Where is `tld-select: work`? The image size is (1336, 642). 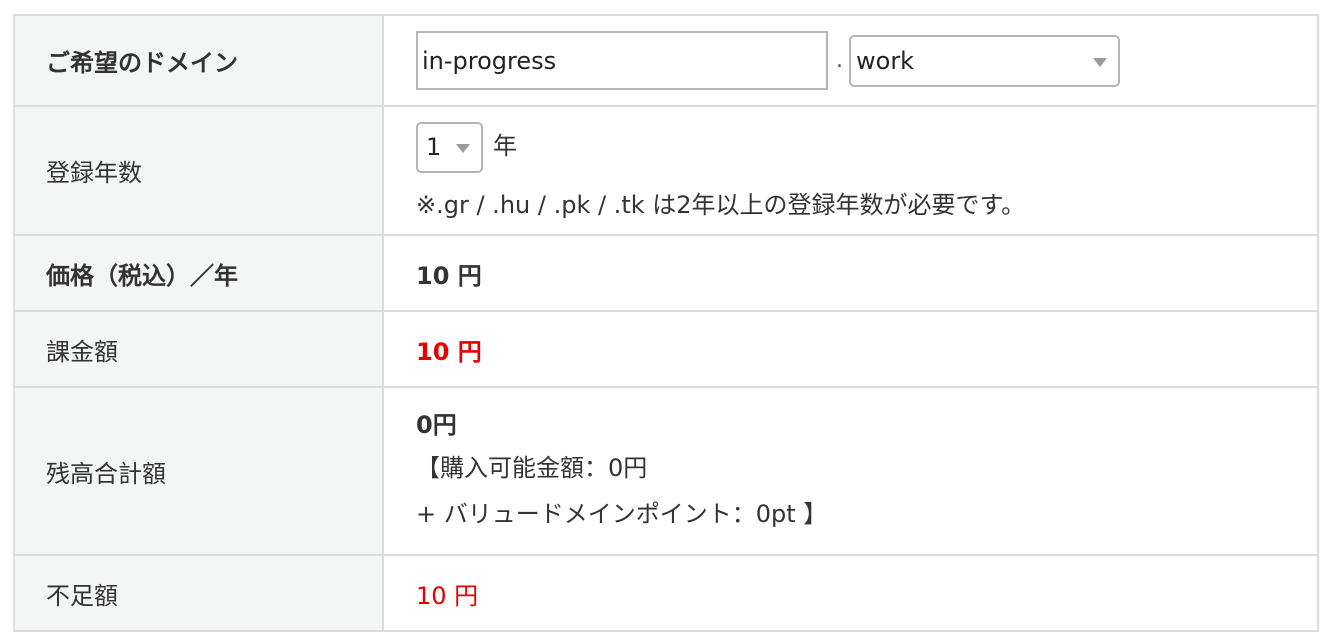 tld-select: work is located at coordinates (984, 60).